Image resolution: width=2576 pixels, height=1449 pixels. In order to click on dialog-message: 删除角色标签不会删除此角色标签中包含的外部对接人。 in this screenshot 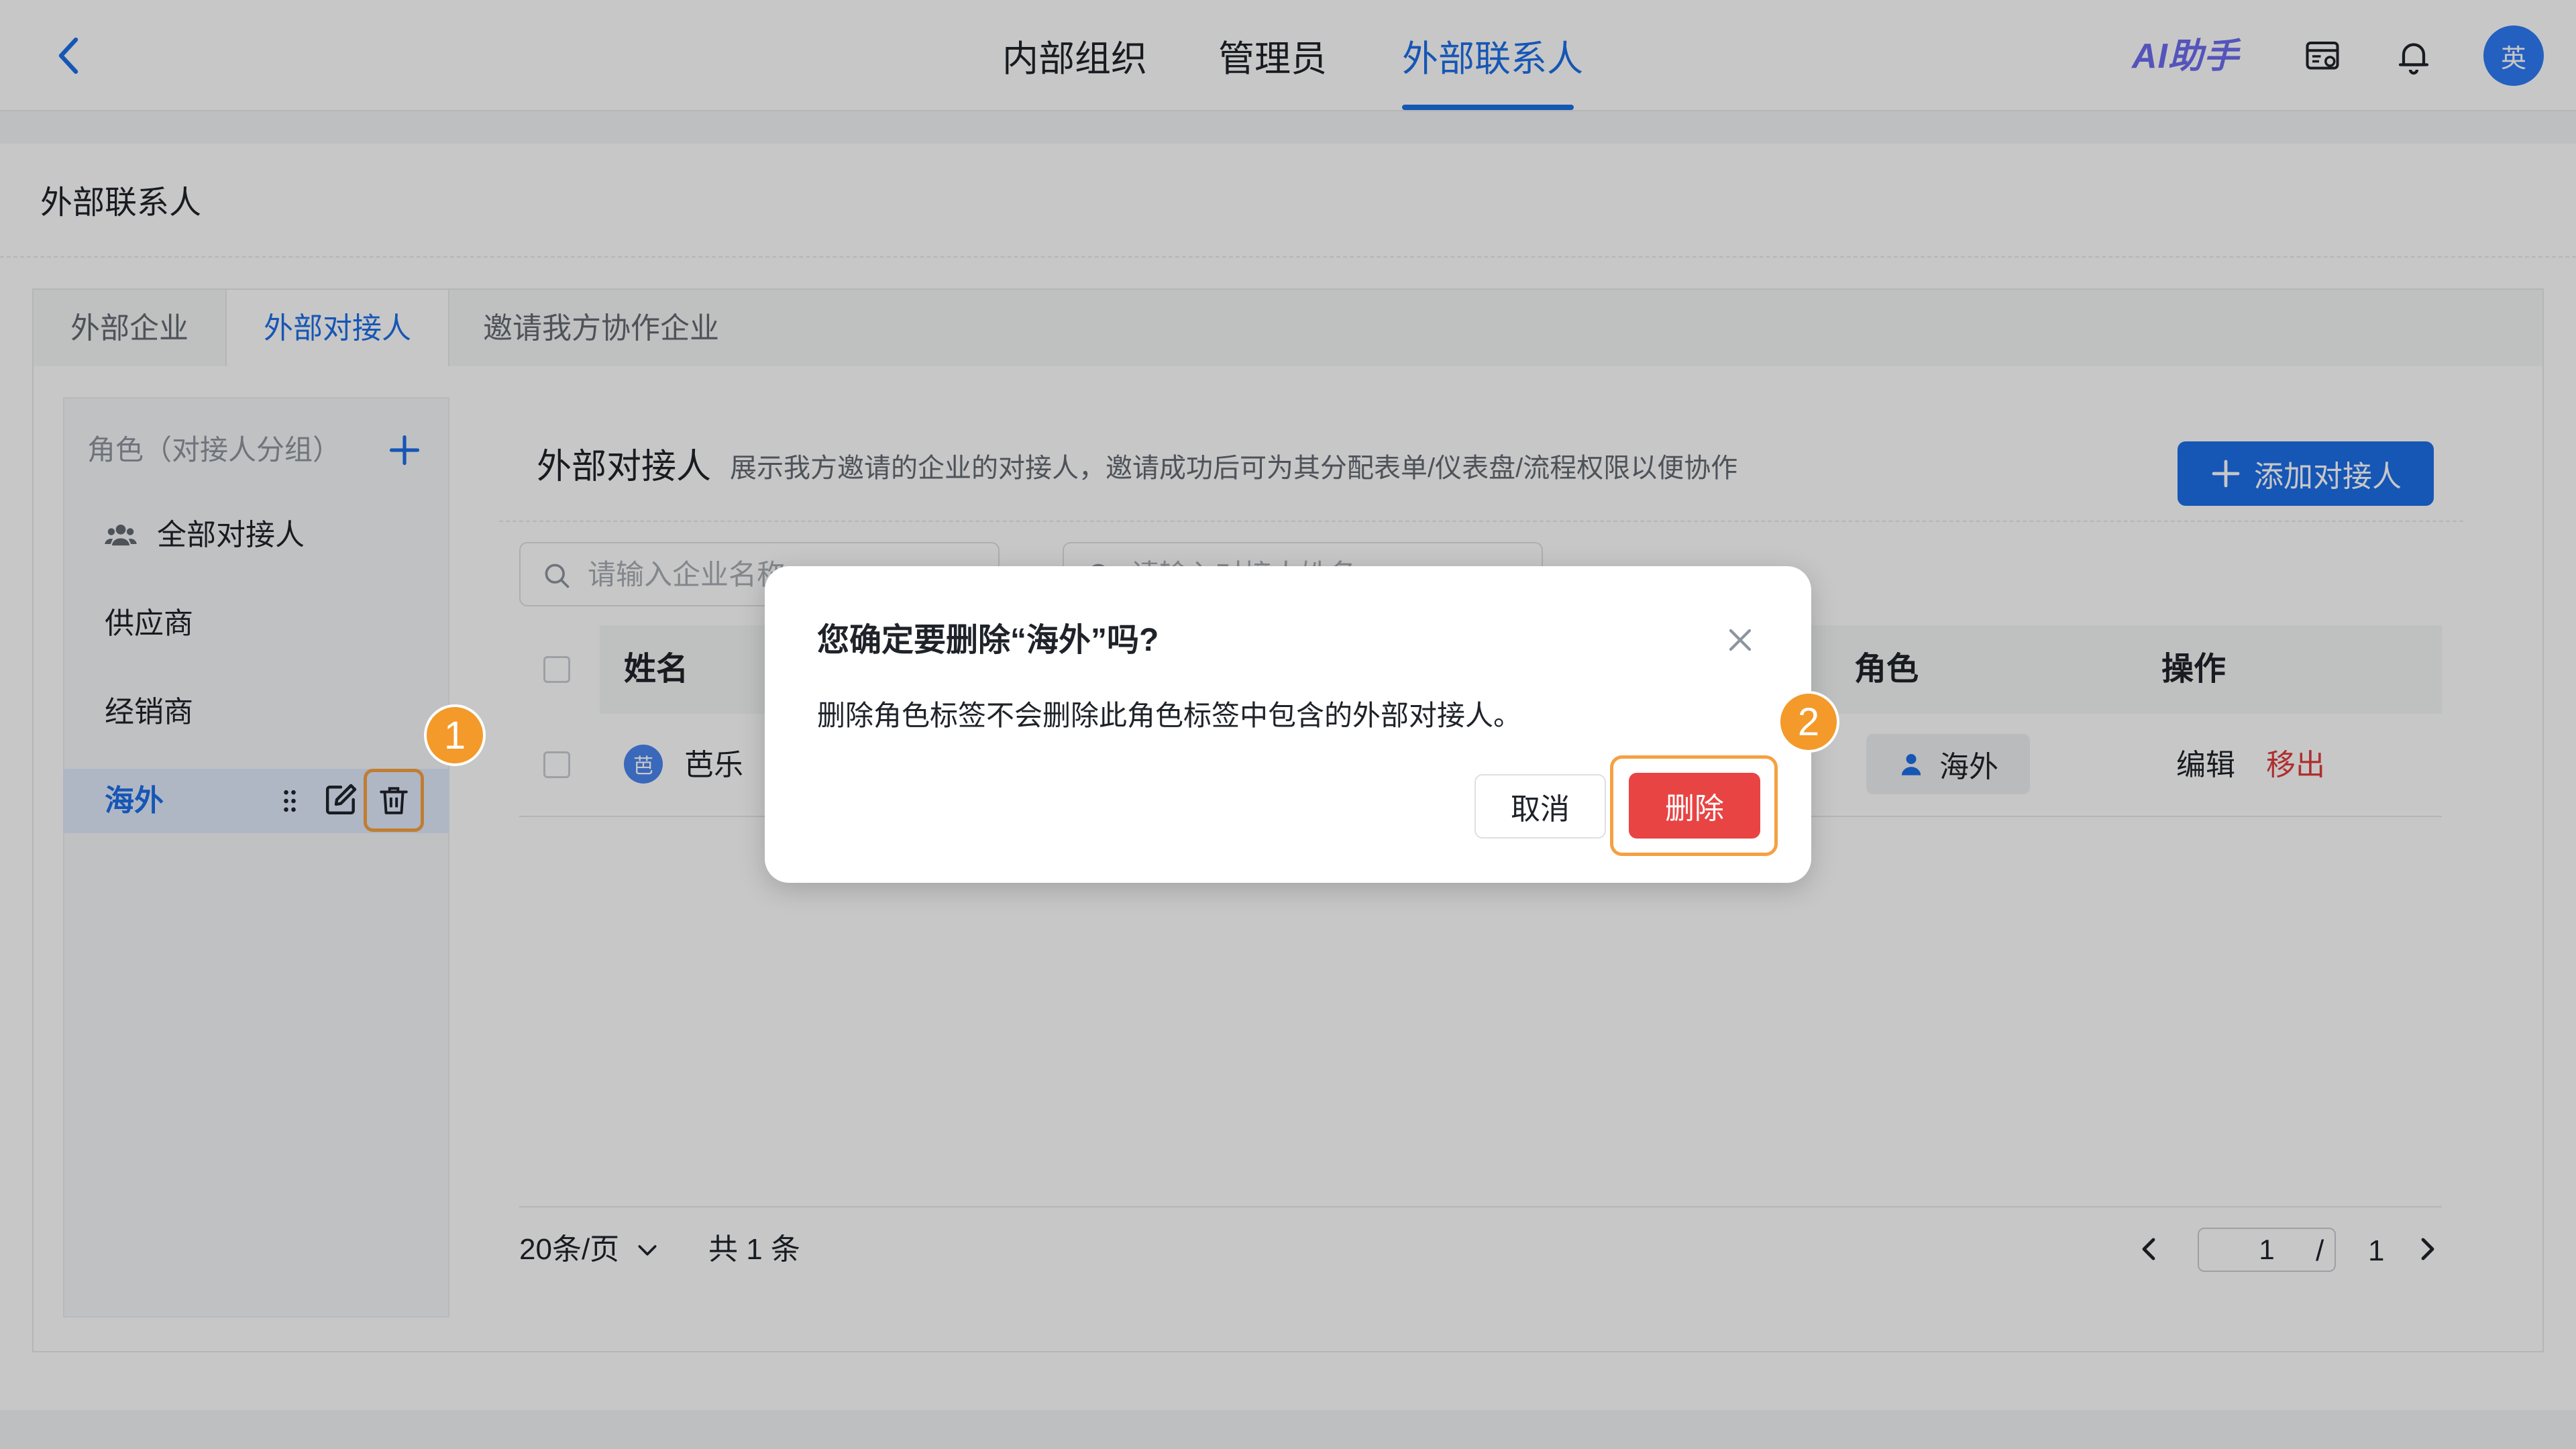, I will do `click(1169, 715)`.